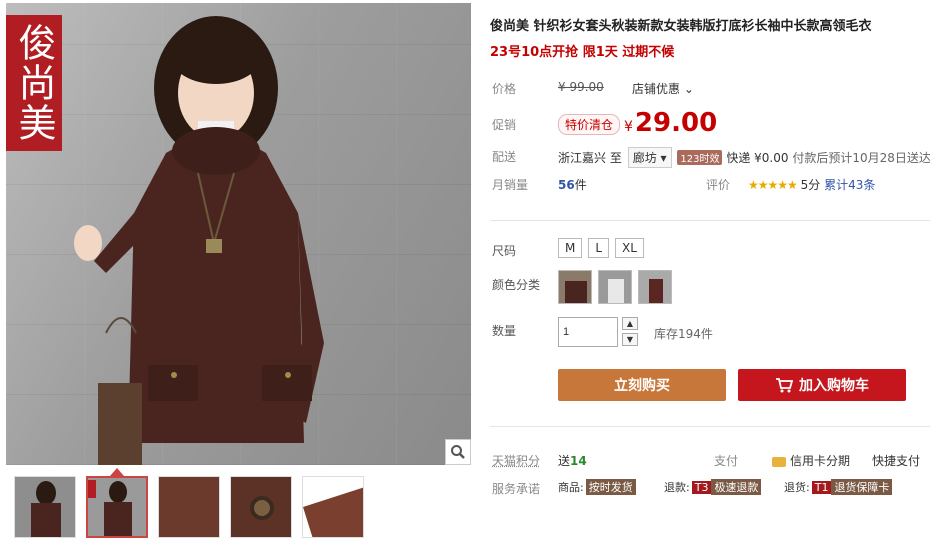 The image size is (930, 552). I want to click on quantity-label: 数量, so click(504, 331).